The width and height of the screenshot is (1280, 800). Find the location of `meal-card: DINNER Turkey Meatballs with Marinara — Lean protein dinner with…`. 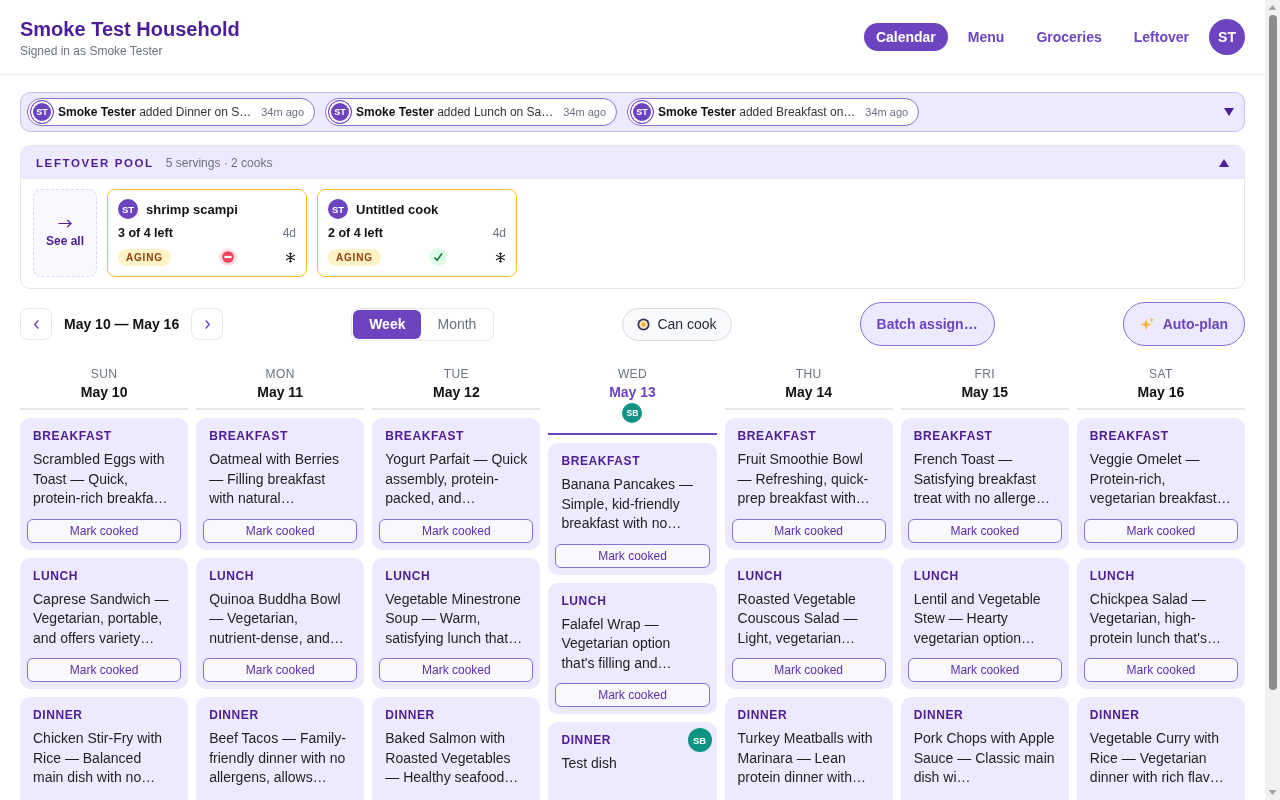

meal-card: DINNER Turkey Meatballs with Marinara — Lean protein dinner with… is located at coordinates (808, 748).